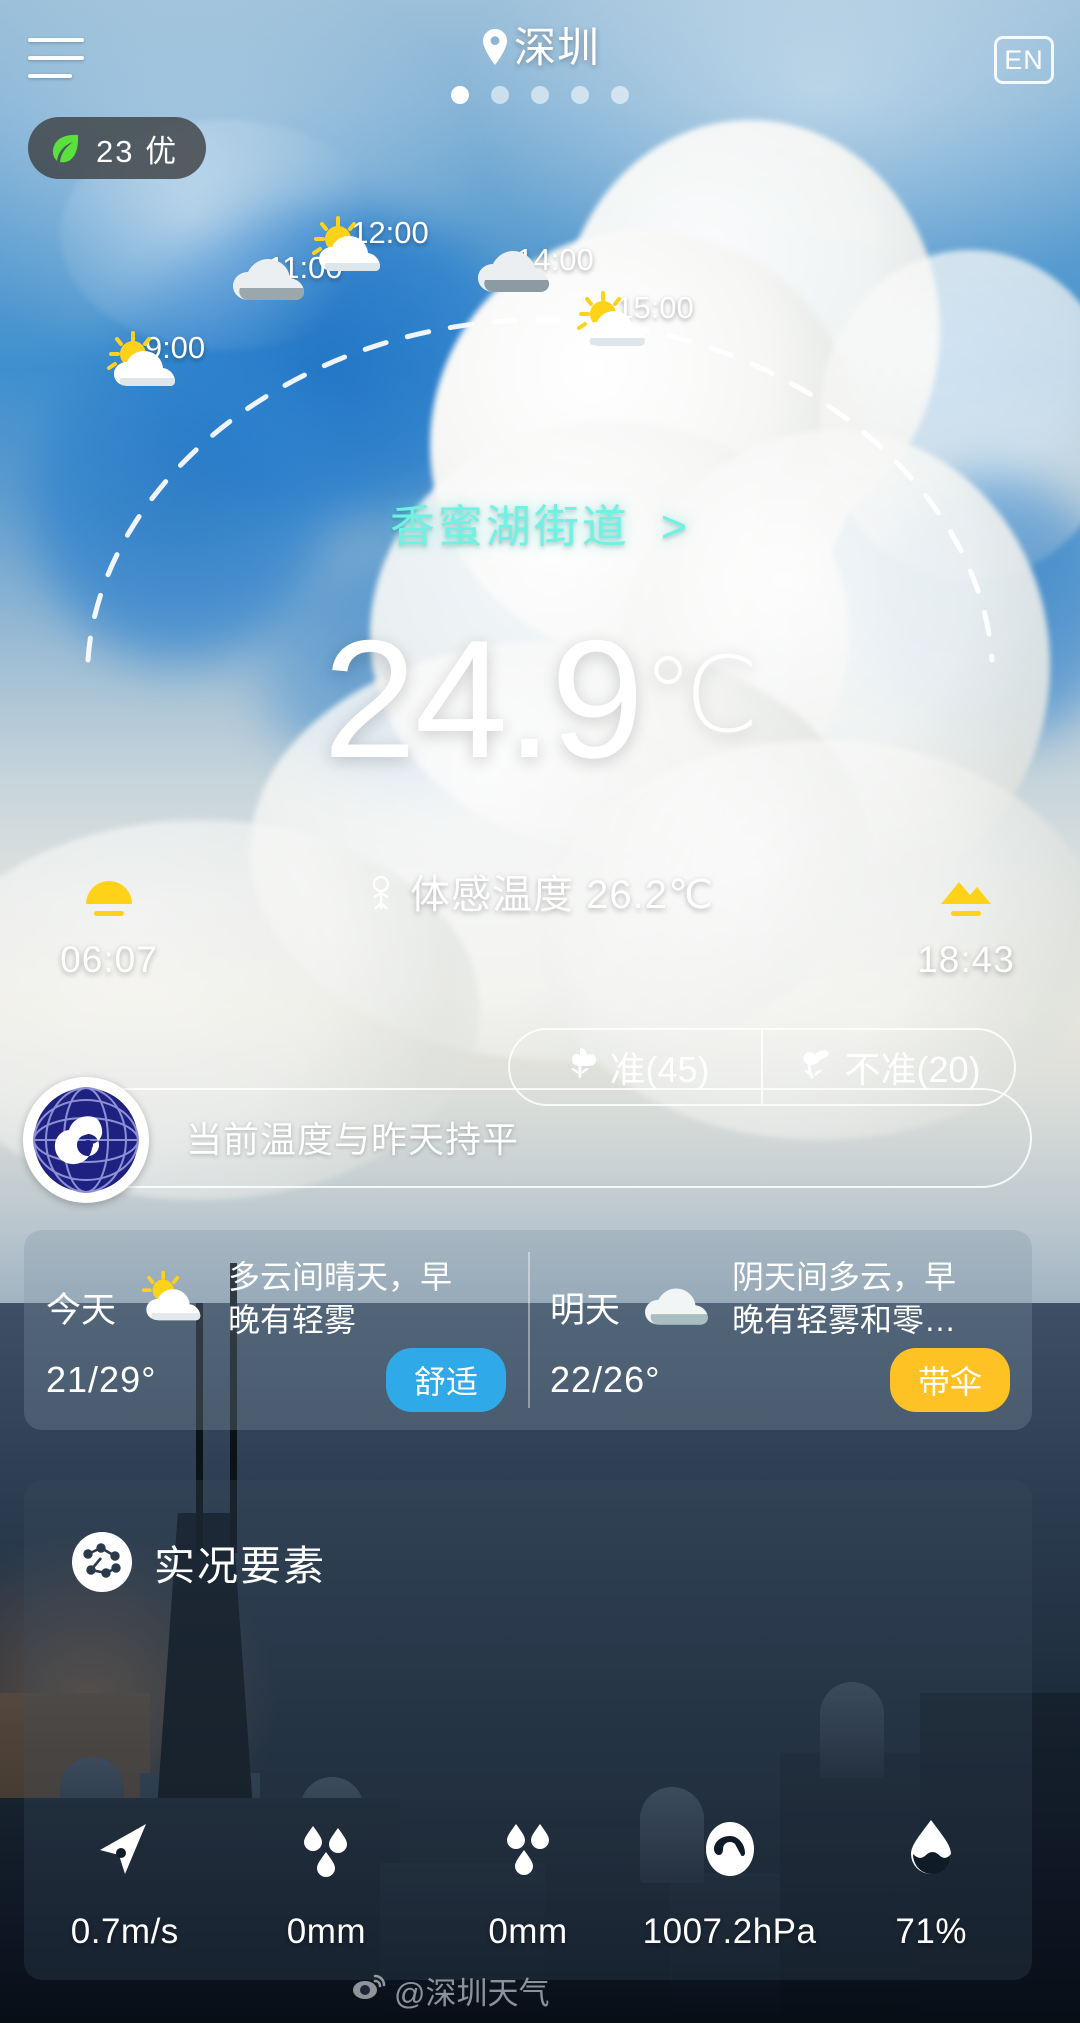 This screenshot has height=2023, width=1080. I want to click on metric-wind: 0.7m/s, so click(125, 1881).